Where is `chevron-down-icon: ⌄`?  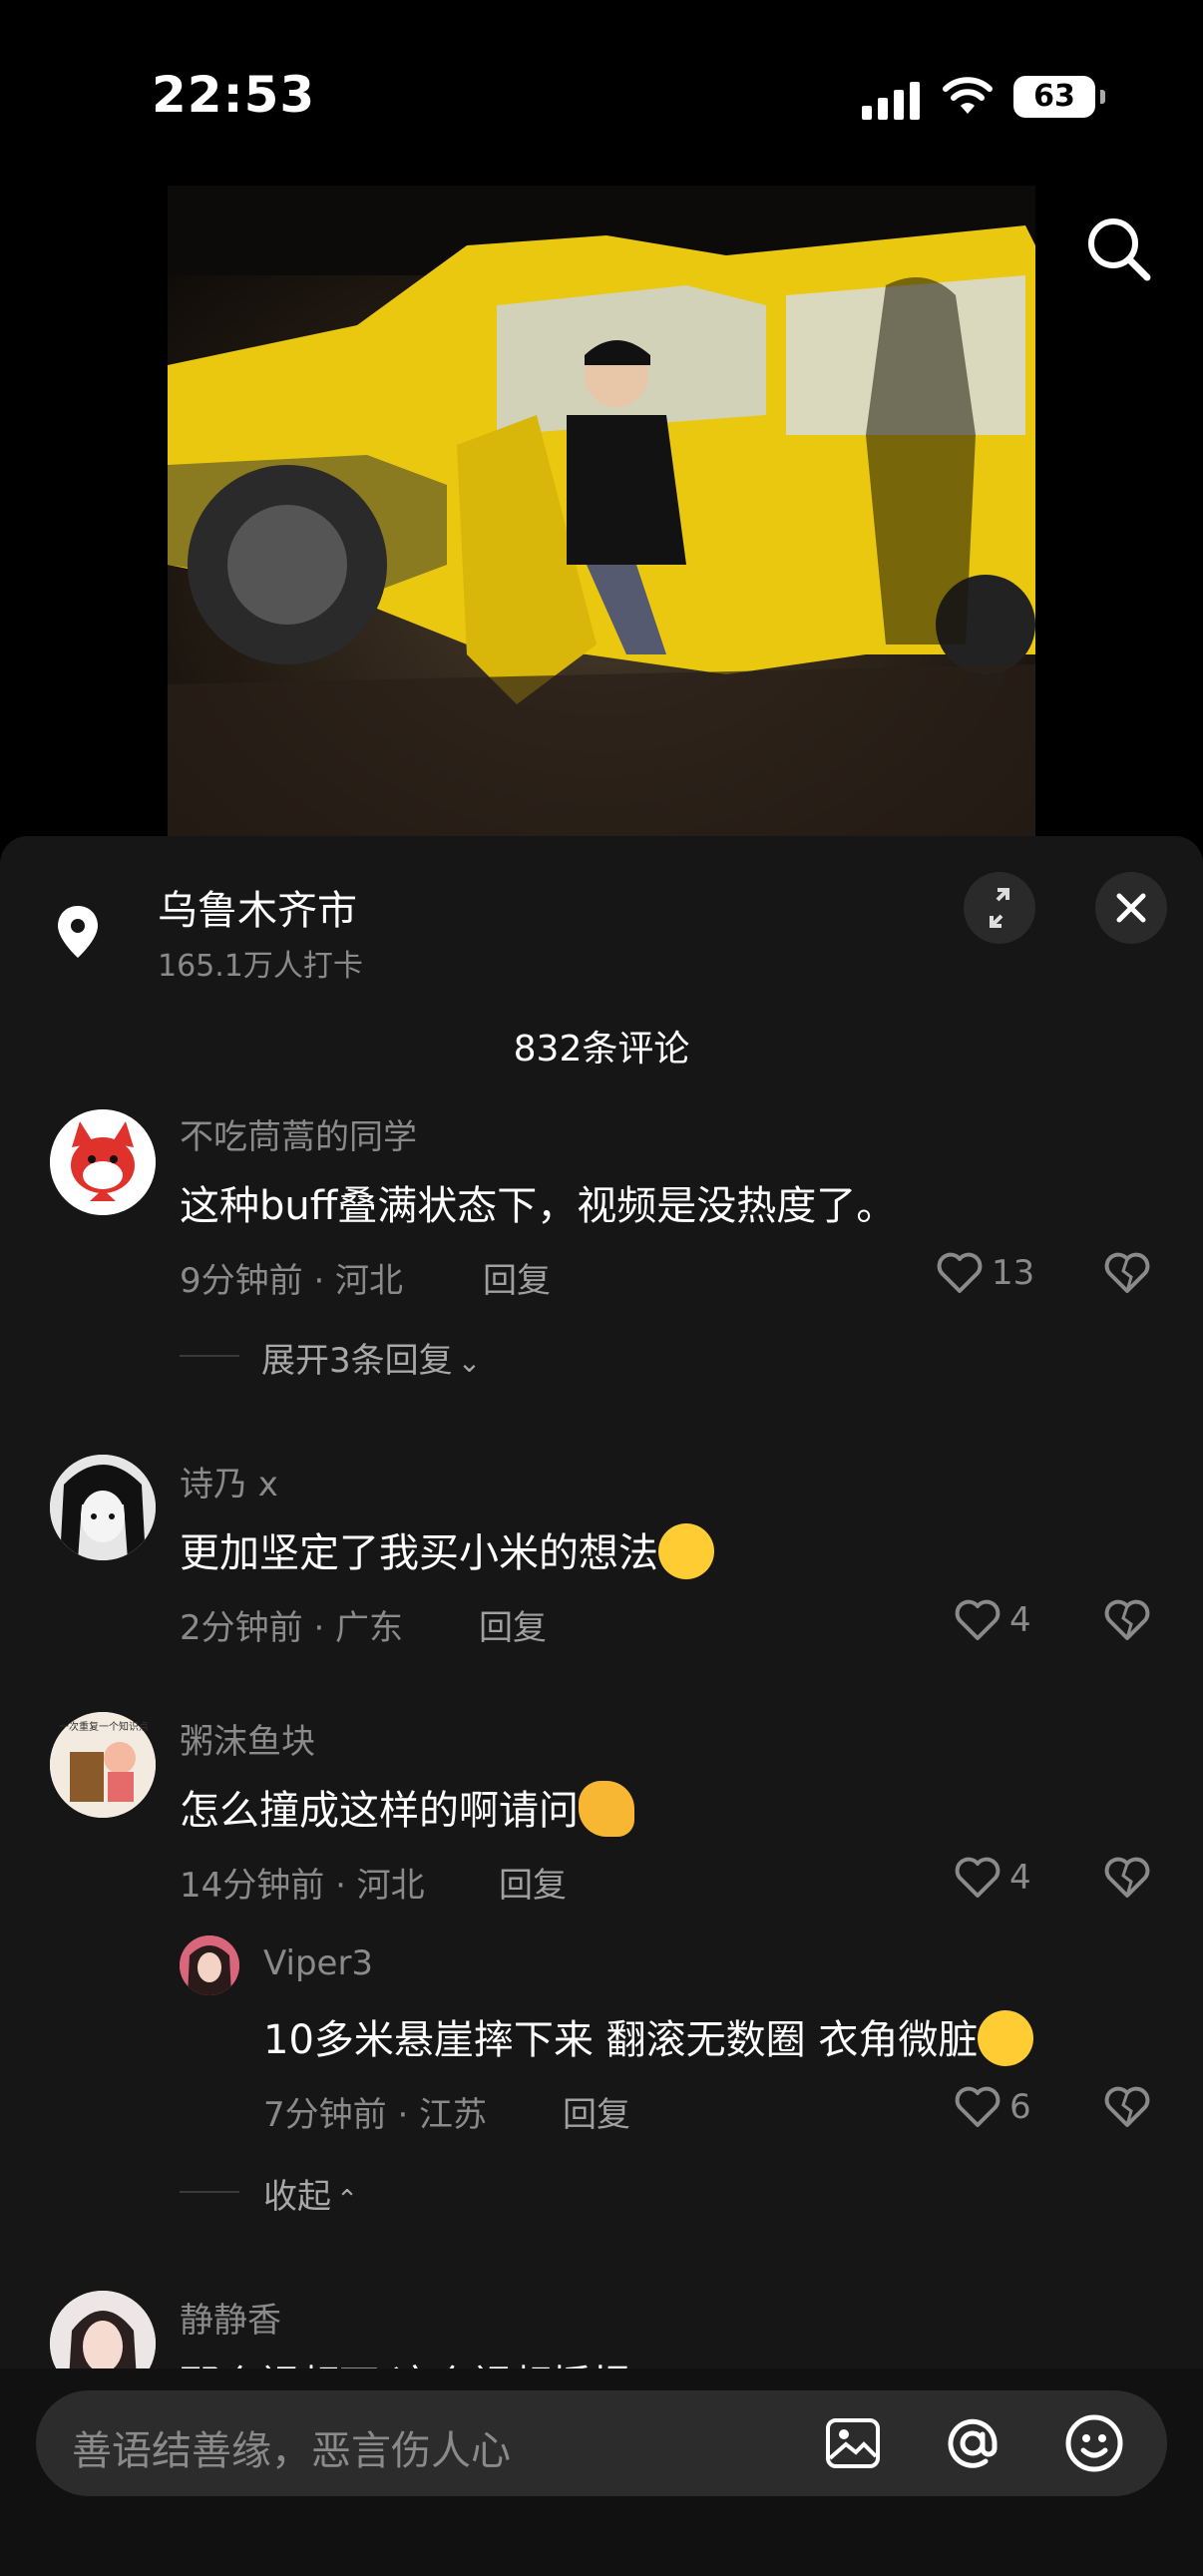 chevron-down-icon: ⌄ is located at coordinates (469, 1362).